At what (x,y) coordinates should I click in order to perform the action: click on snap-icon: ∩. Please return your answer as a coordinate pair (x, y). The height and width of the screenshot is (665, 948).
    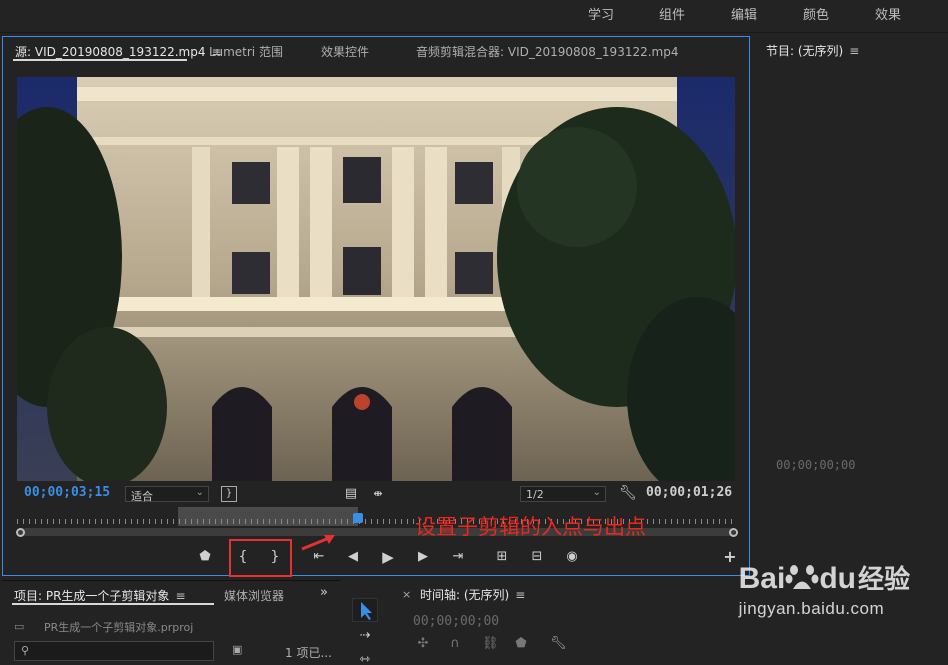
    Looking at the image, I should click on (455, 644).